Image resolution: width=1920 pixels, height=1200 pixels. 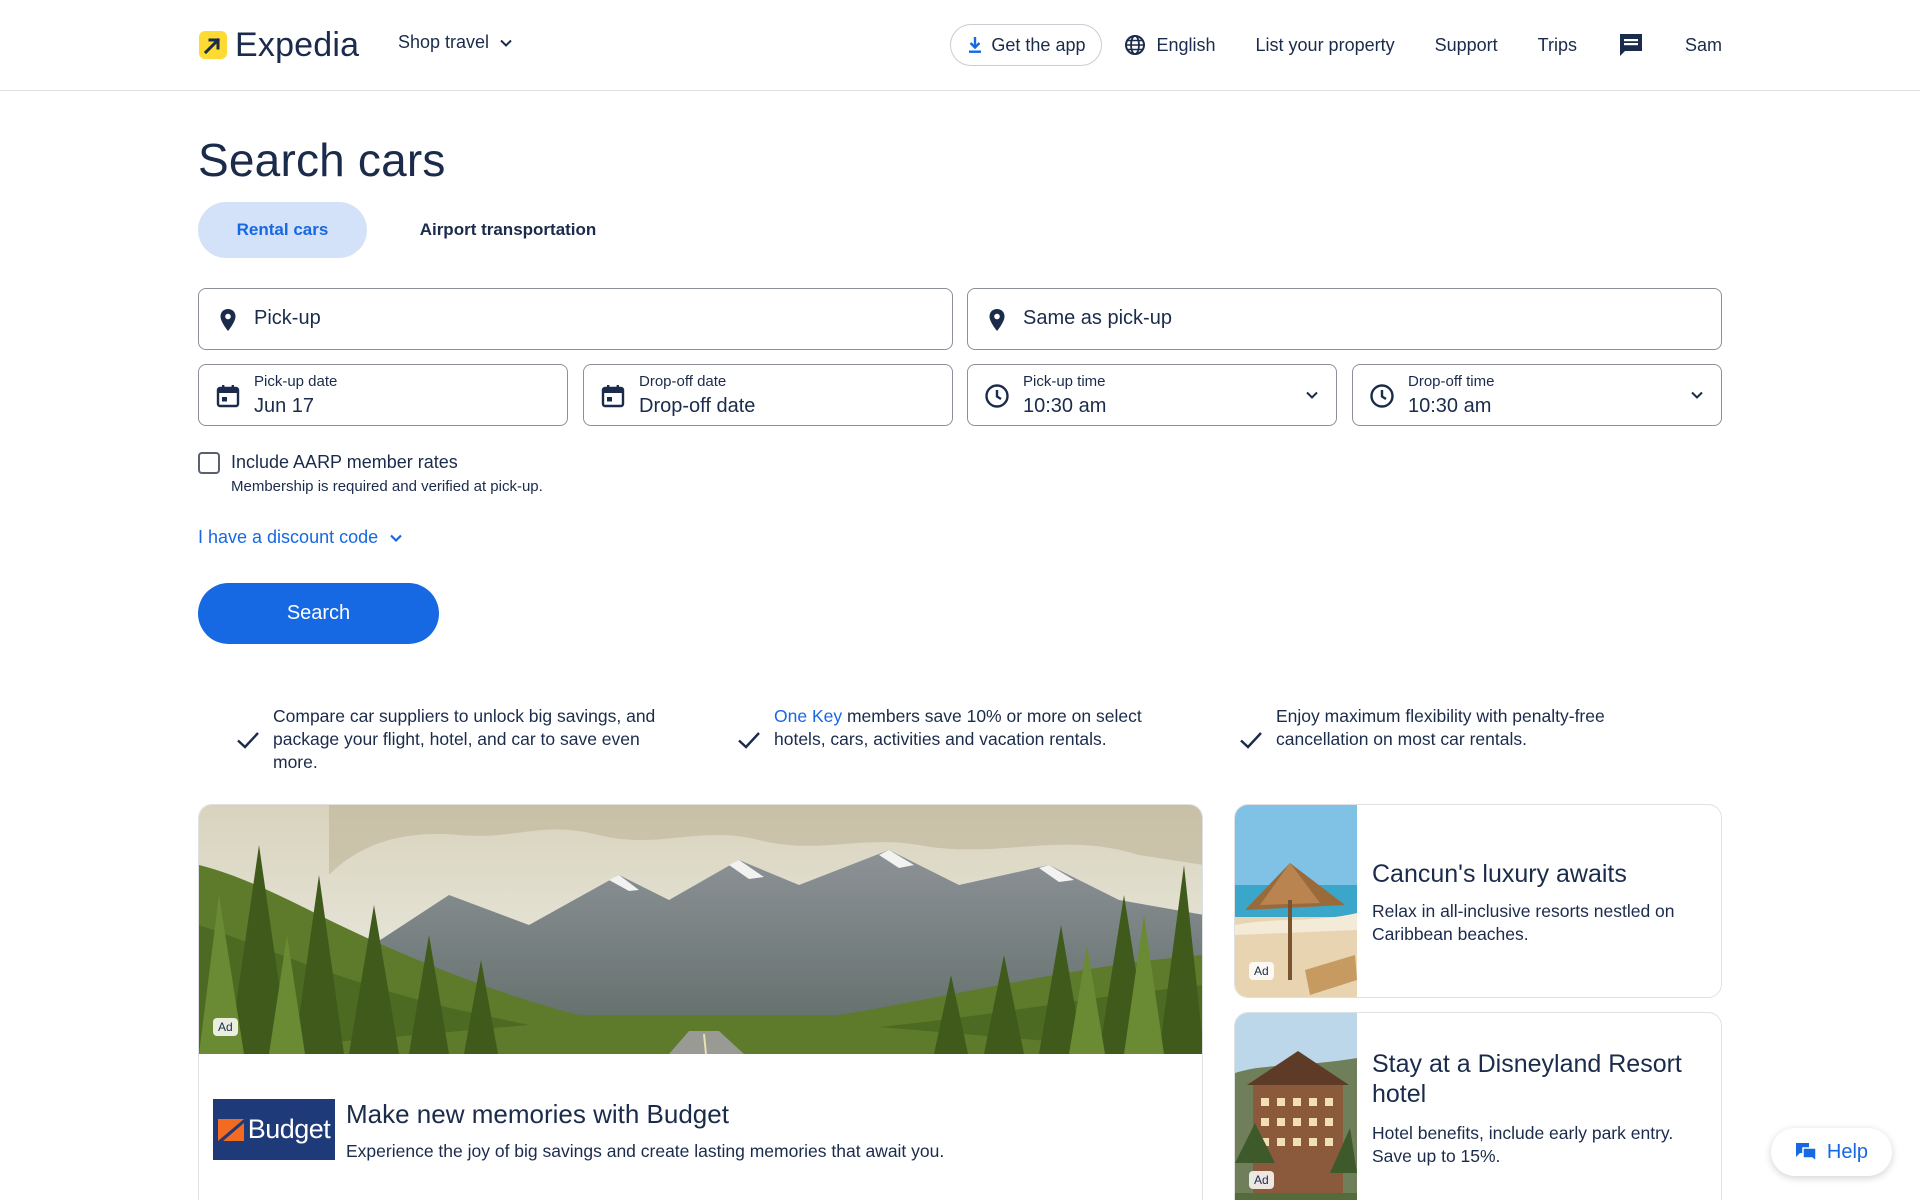 I want to click on pickup-location-field: Pick-up, so click(x=575, y=319).